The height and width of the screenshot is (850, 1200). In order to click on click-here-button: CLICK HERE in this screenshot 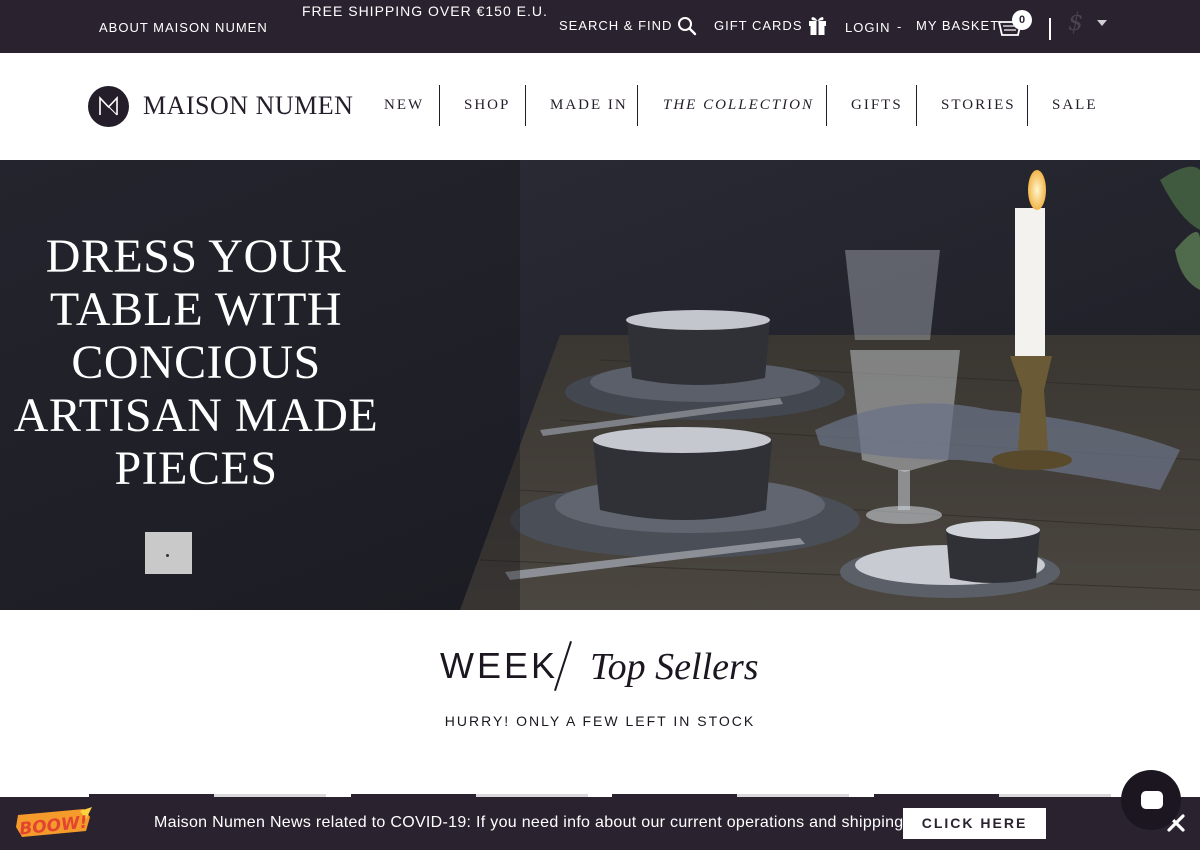, I will do `click(974, 823)`.